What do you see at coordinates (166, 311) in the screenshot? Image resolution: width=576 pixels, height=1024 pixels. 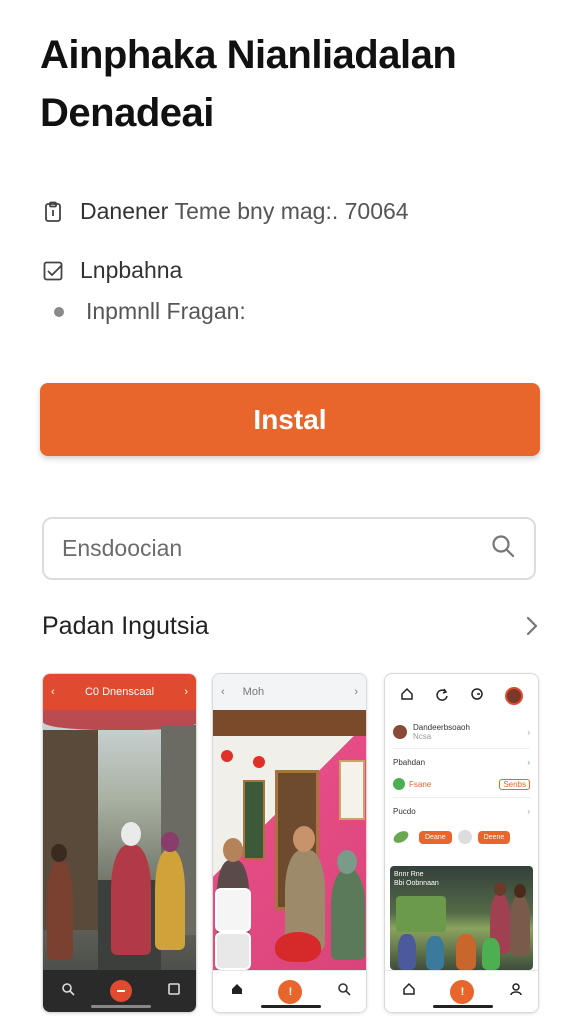 I see `info-label: Inpmnll Fragan:` at bounding box center [166, 311].